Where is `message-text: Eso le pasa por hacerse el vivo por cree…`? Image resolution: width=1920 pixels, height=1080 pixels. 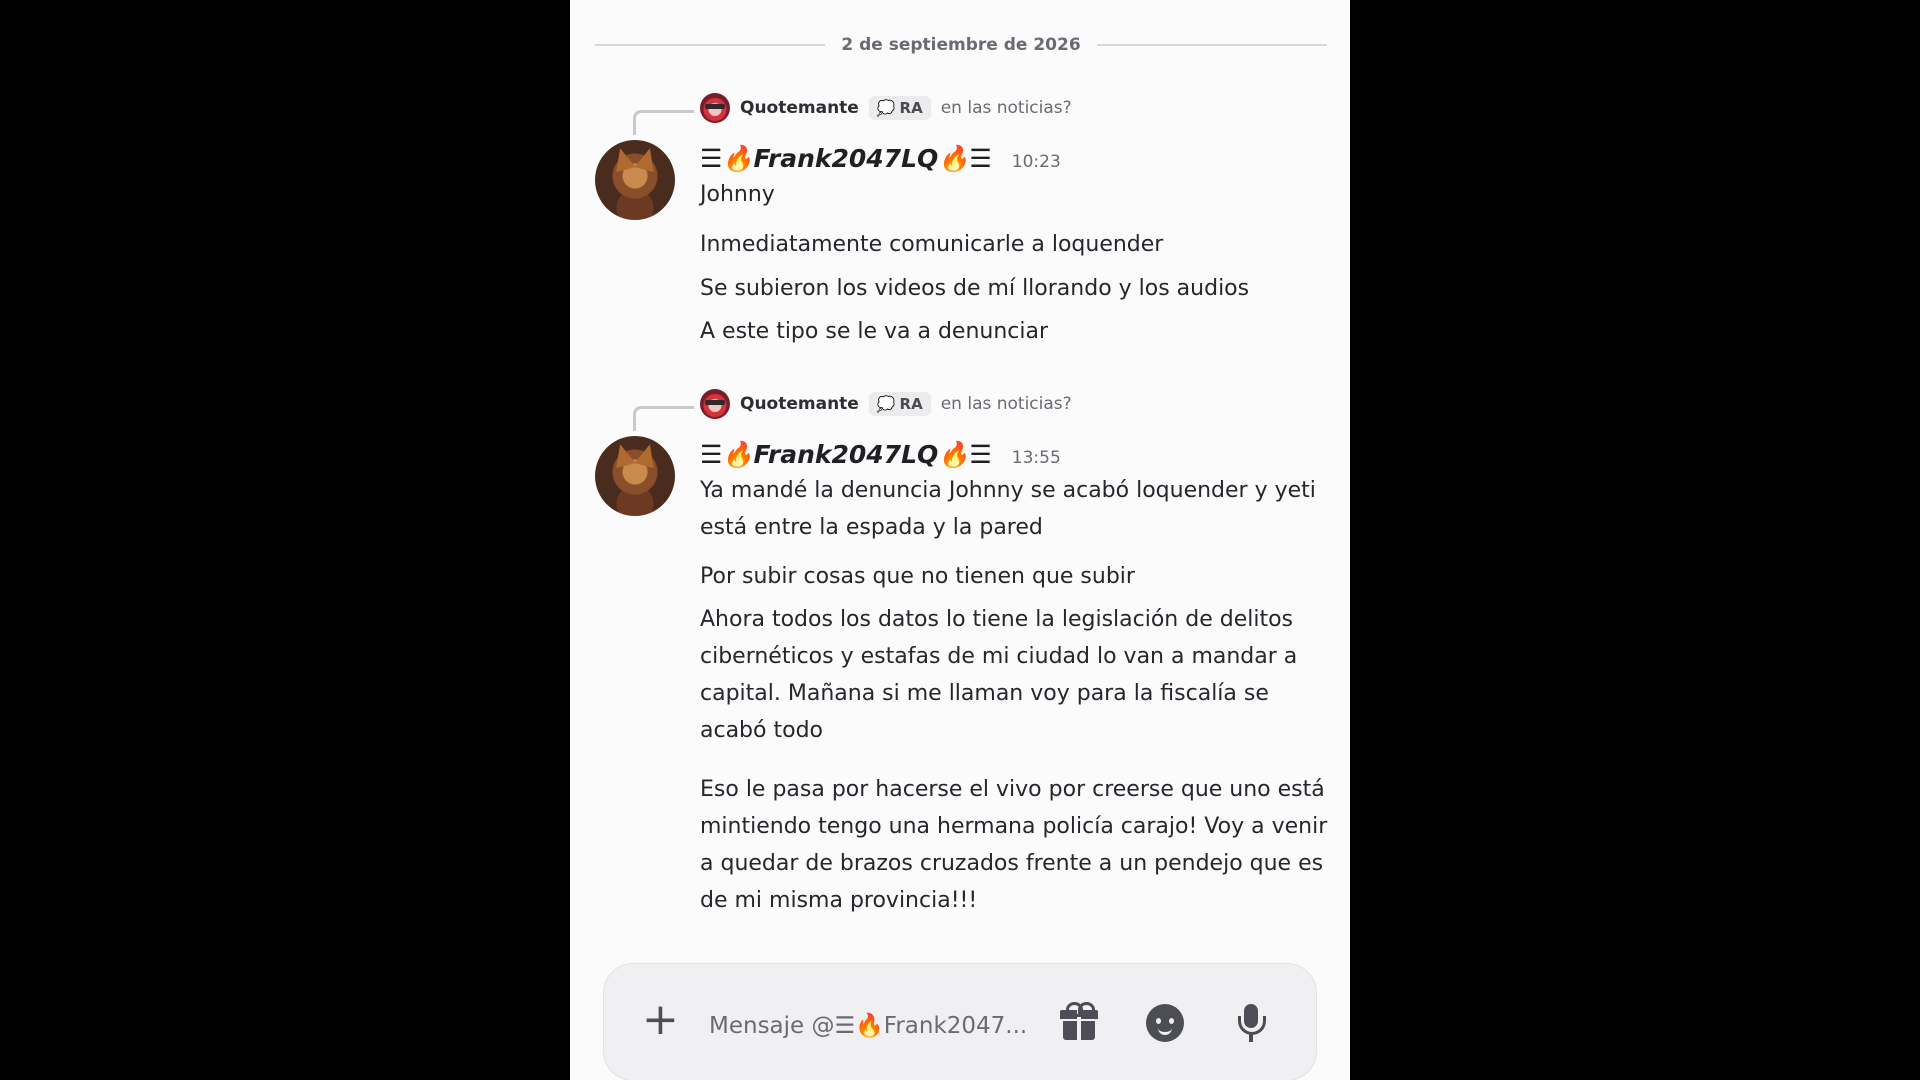 message-text: Eso le pasa por hacerse el vivo por cree… is located at coordinates (1020, 845).